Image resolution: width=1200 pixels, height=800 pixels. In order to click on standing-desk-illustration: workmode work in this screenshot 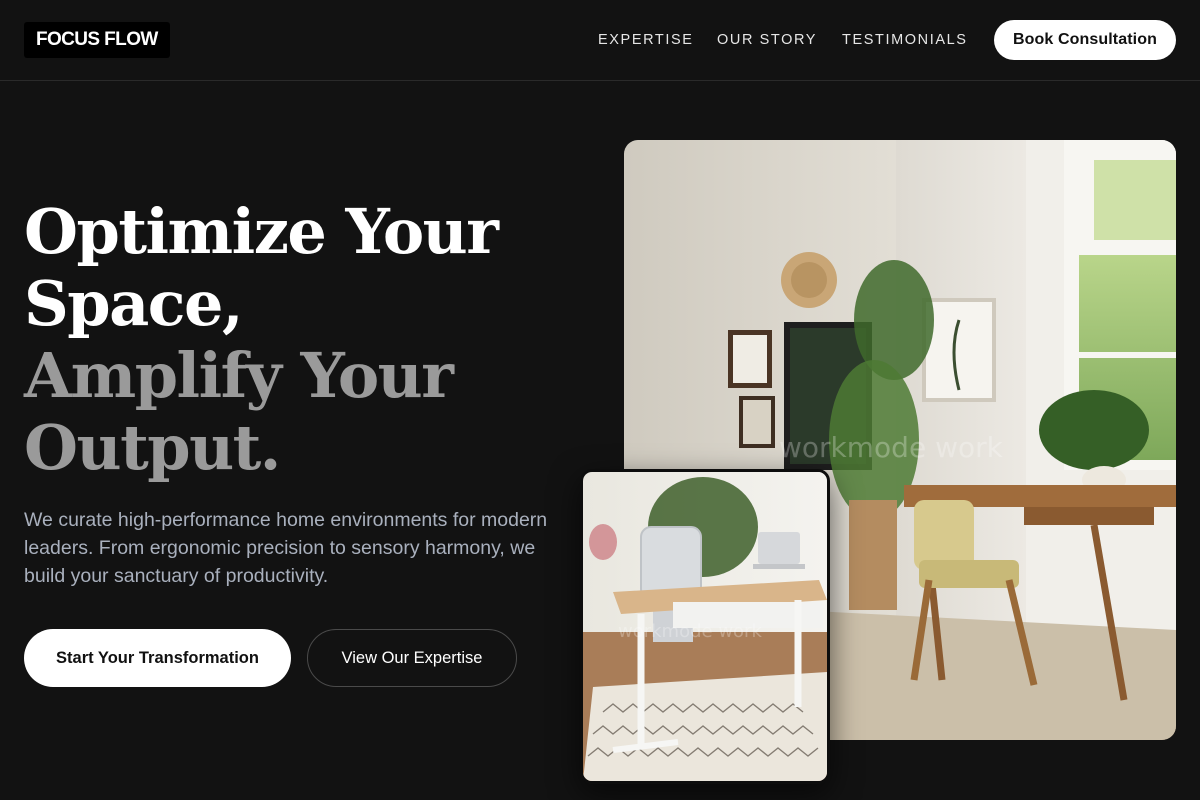, I will do `click(705, 626)`.